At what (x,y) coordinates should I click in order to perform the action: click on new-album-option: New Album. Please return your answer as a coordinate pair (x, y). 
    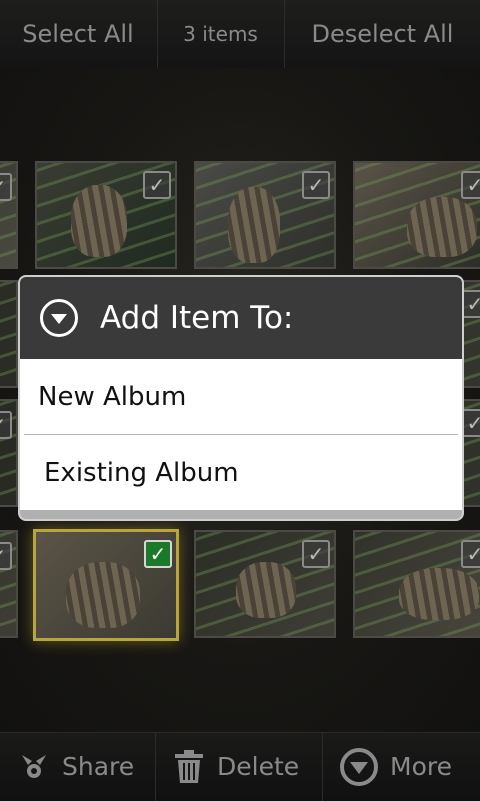
    Looking at the image, I should click on (241, 397).